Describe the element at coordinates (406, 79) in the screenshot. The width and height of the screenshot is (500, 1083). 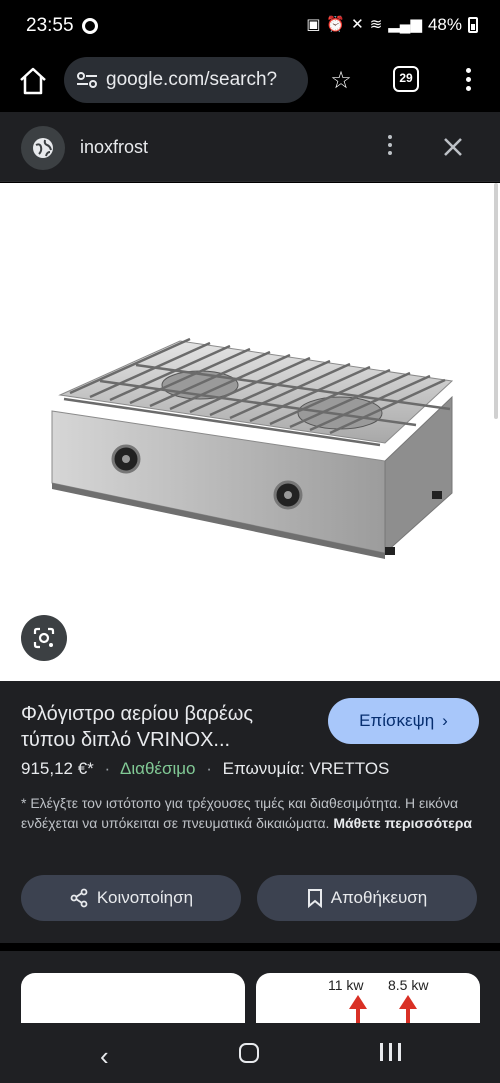
I see `tab-switcher-button: 29` at that location.